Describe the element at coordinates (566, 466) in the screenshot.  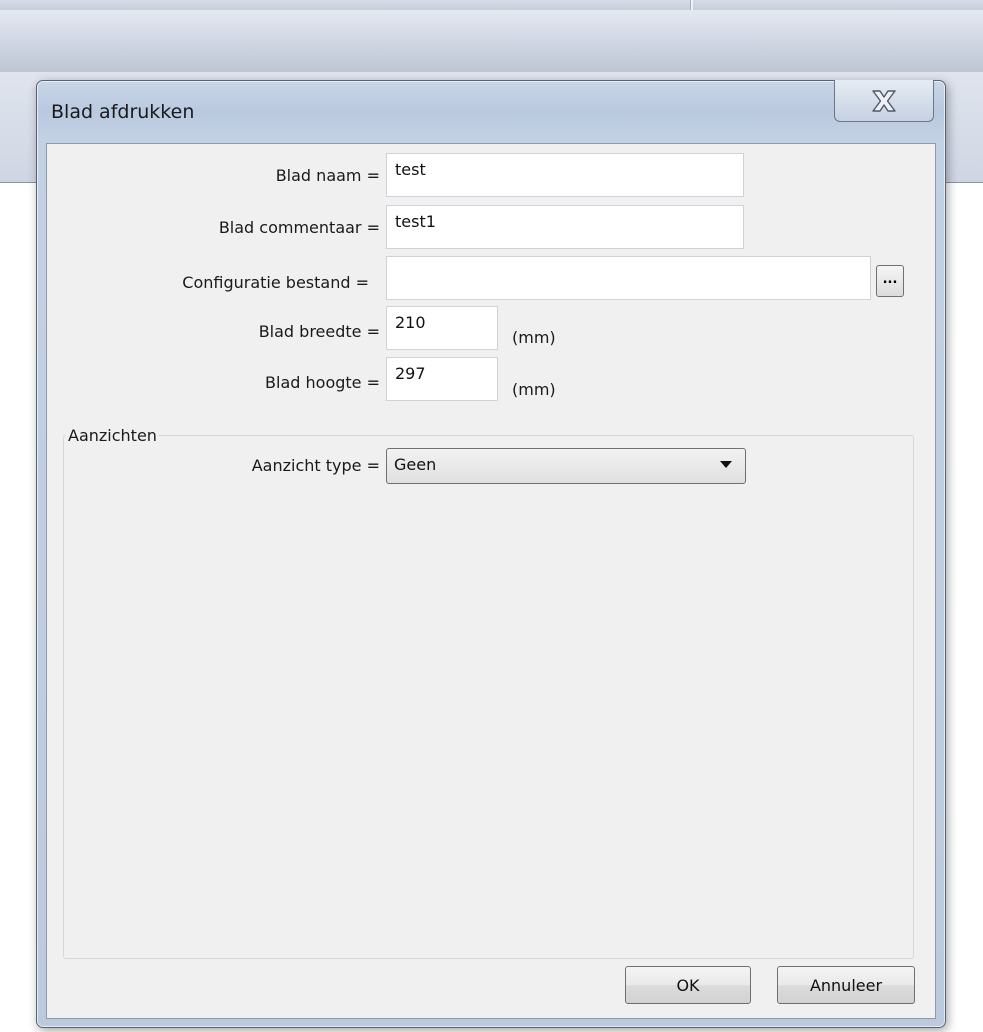
I see `view-type-dropdown: Geen` at that location.